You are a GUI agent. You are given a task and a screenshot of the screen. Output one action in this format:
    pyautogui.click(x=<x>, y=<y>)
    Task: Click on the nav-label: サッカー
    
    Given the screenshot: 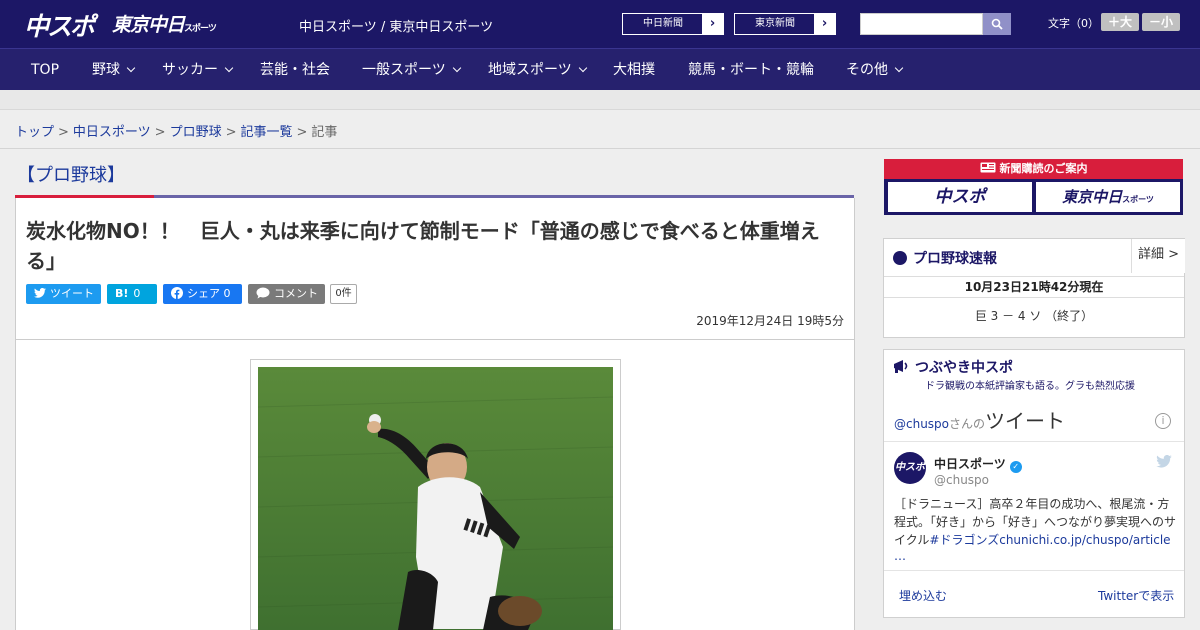 What is the action you would take?
    pyautogui.click(x=190, y=70)
    